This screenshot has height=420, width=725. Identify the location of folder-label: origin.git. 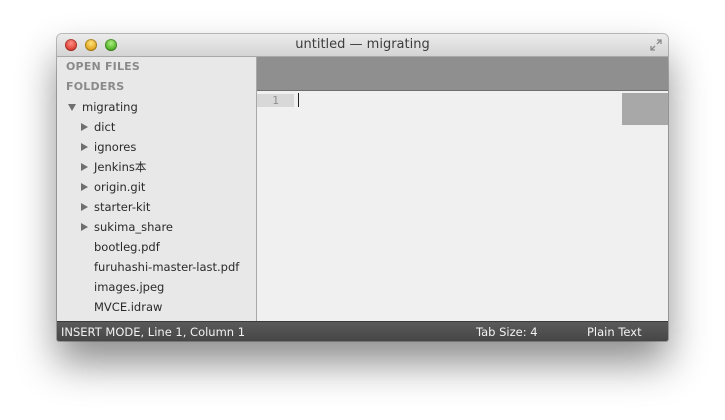
(120, 187).